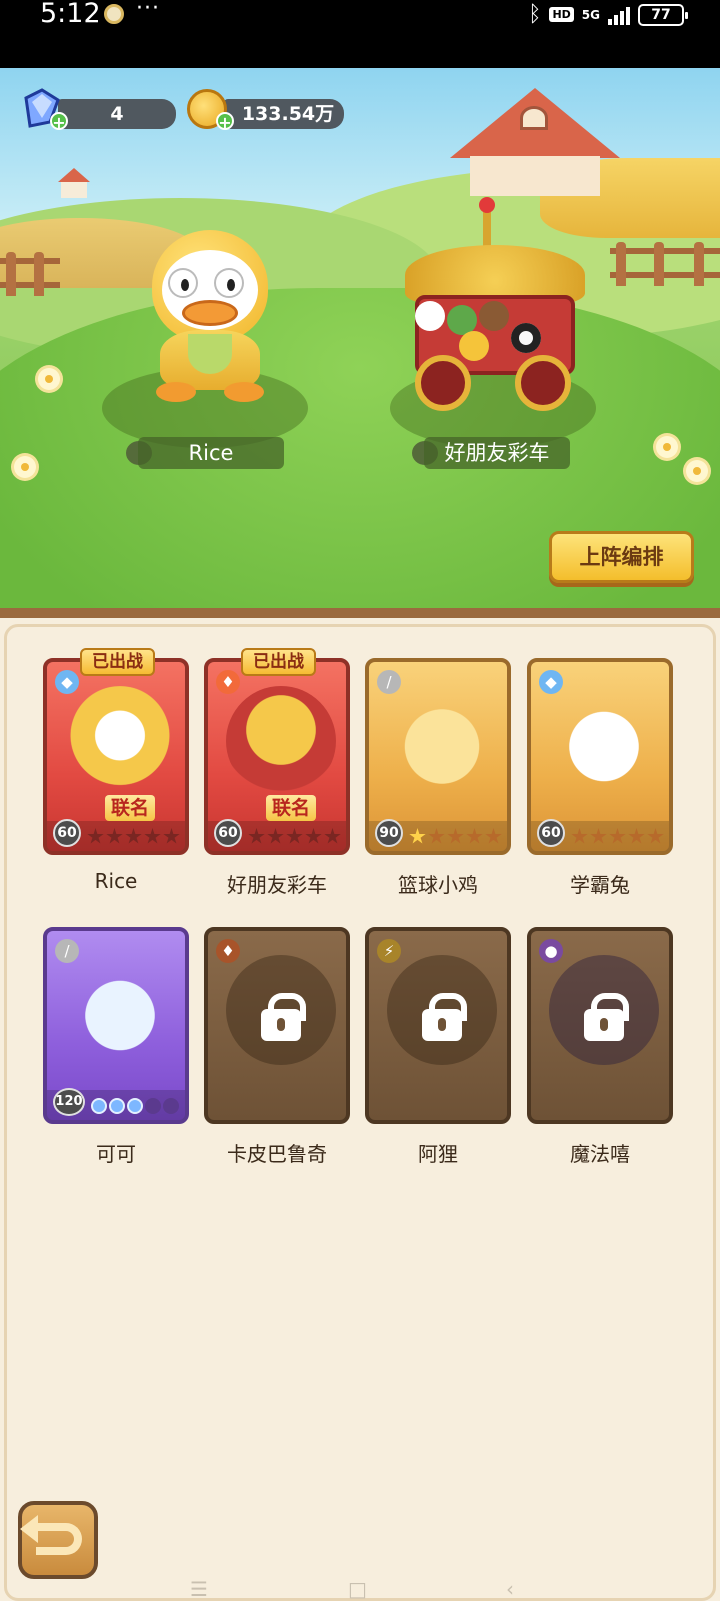  I want to click on card-name: 好朋友彩车, so click(277, 885).